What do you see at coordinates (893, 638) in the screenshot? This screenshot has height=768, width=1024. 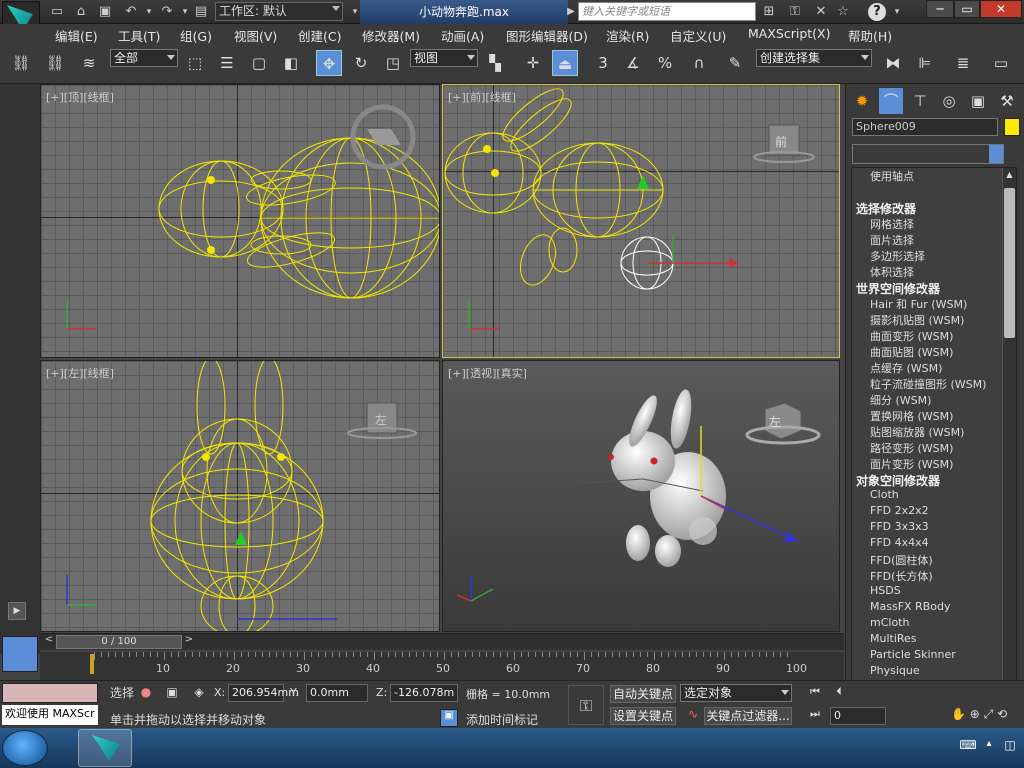 I see `modifier-list-item: MultiRes` at bounding box center [893, 638].